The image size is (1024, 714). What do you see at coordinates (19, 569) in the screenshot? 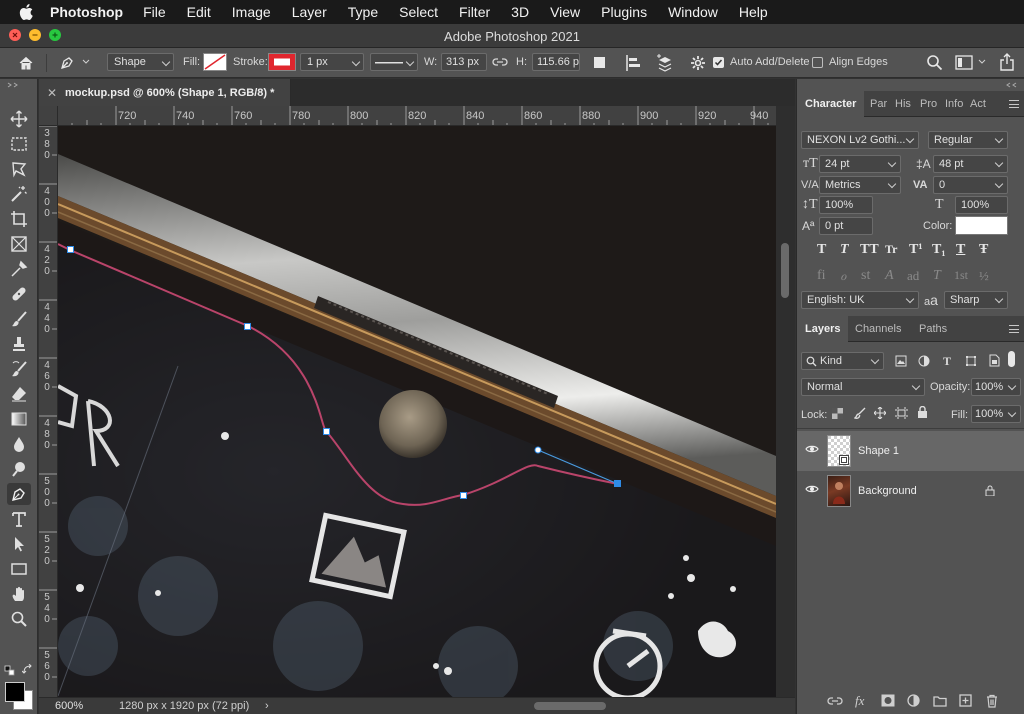
I see `rectangle-tool` at bounding box center [19, 569].